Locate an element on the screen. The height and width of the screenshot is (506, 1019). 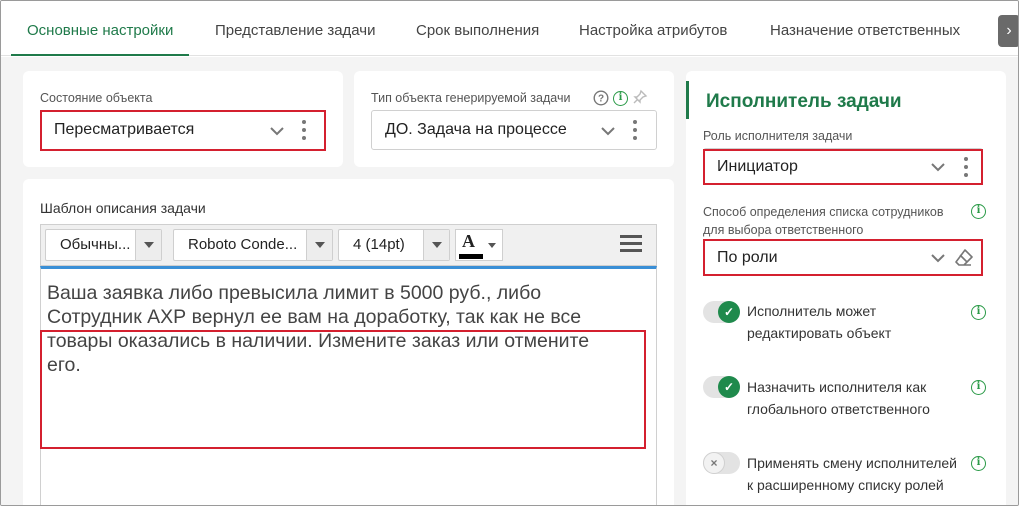
eraser-icon is located at coordinates (964, 258).